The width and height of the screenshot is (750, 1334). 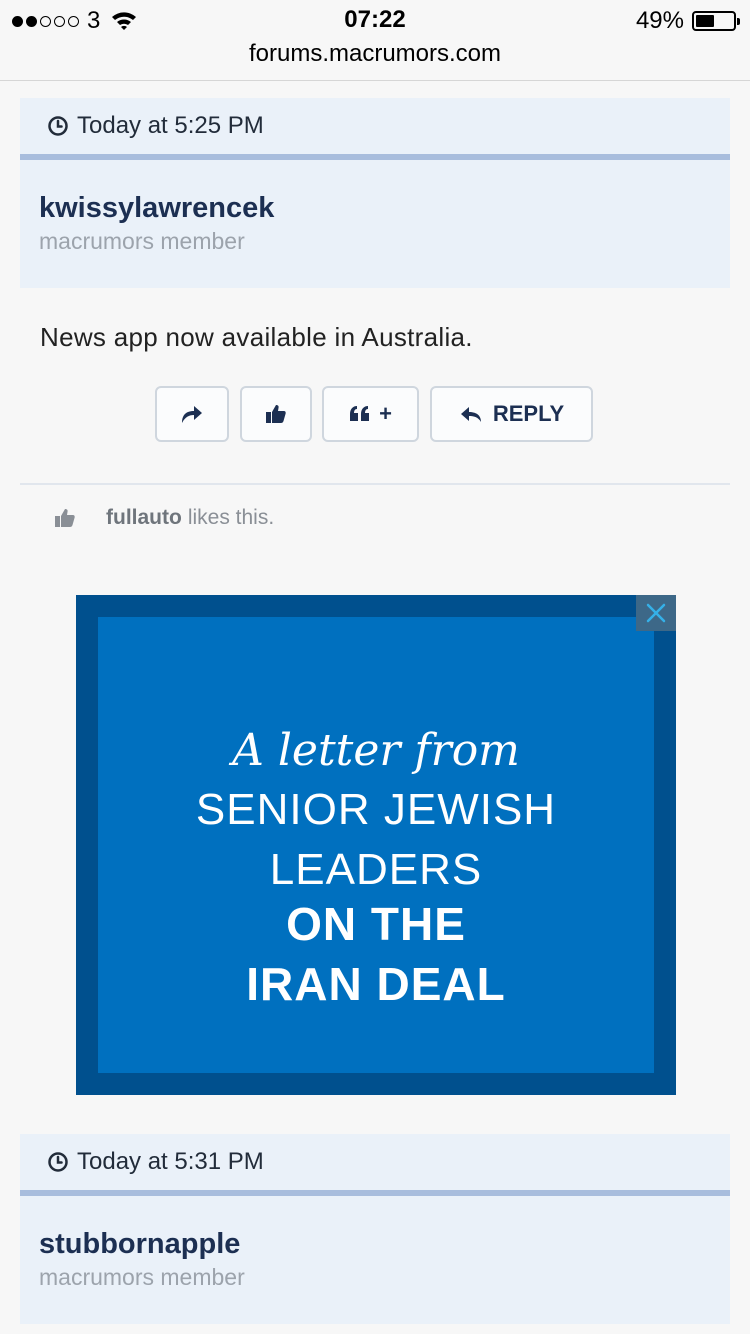 I want to click on reply-icon, so click(x=470, y=414).